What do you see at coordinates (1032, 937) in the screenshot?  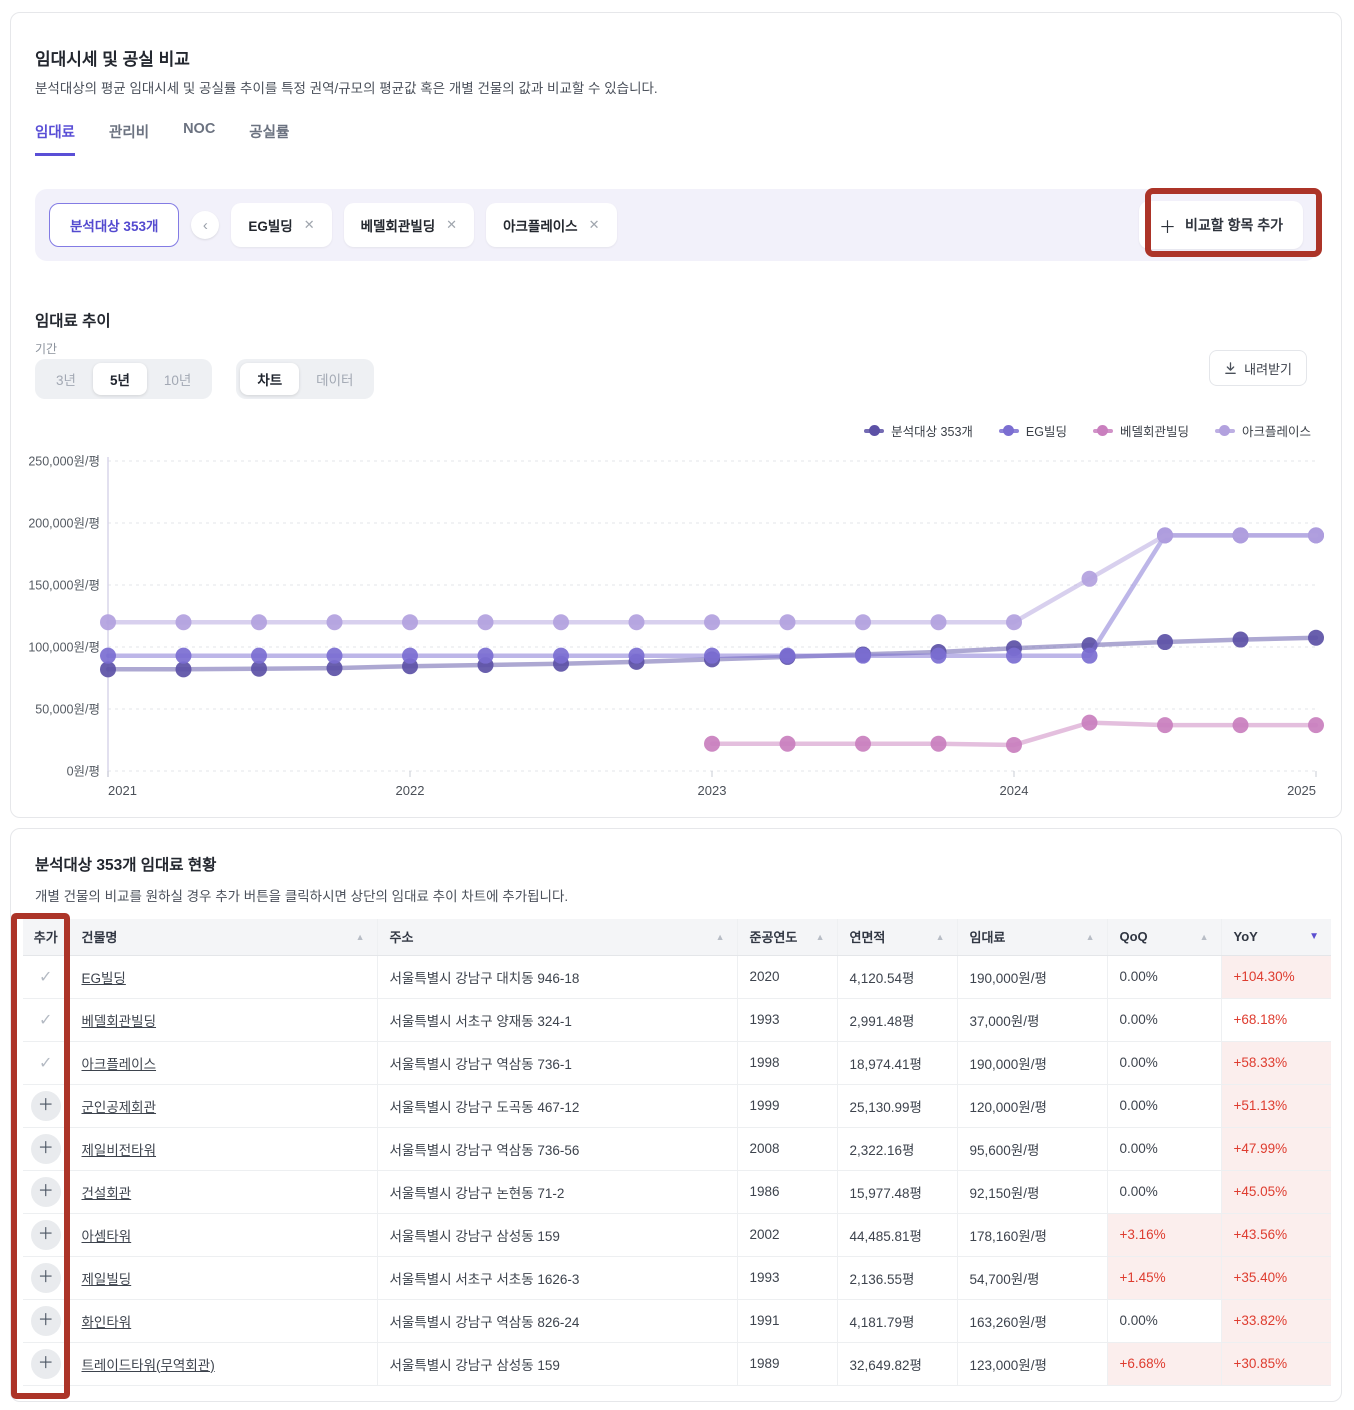 I see `column-header-6: 임대료 ▲` at bounding box center [1032, 937].